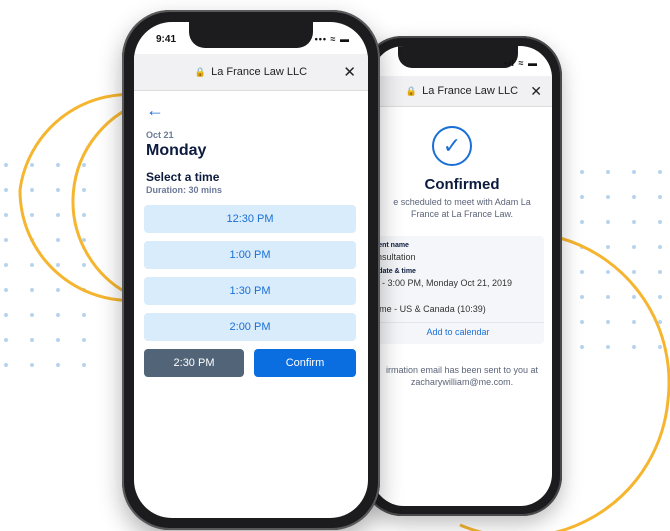  I want to click on time-slot: 12:30 PM, so click(250, 219).